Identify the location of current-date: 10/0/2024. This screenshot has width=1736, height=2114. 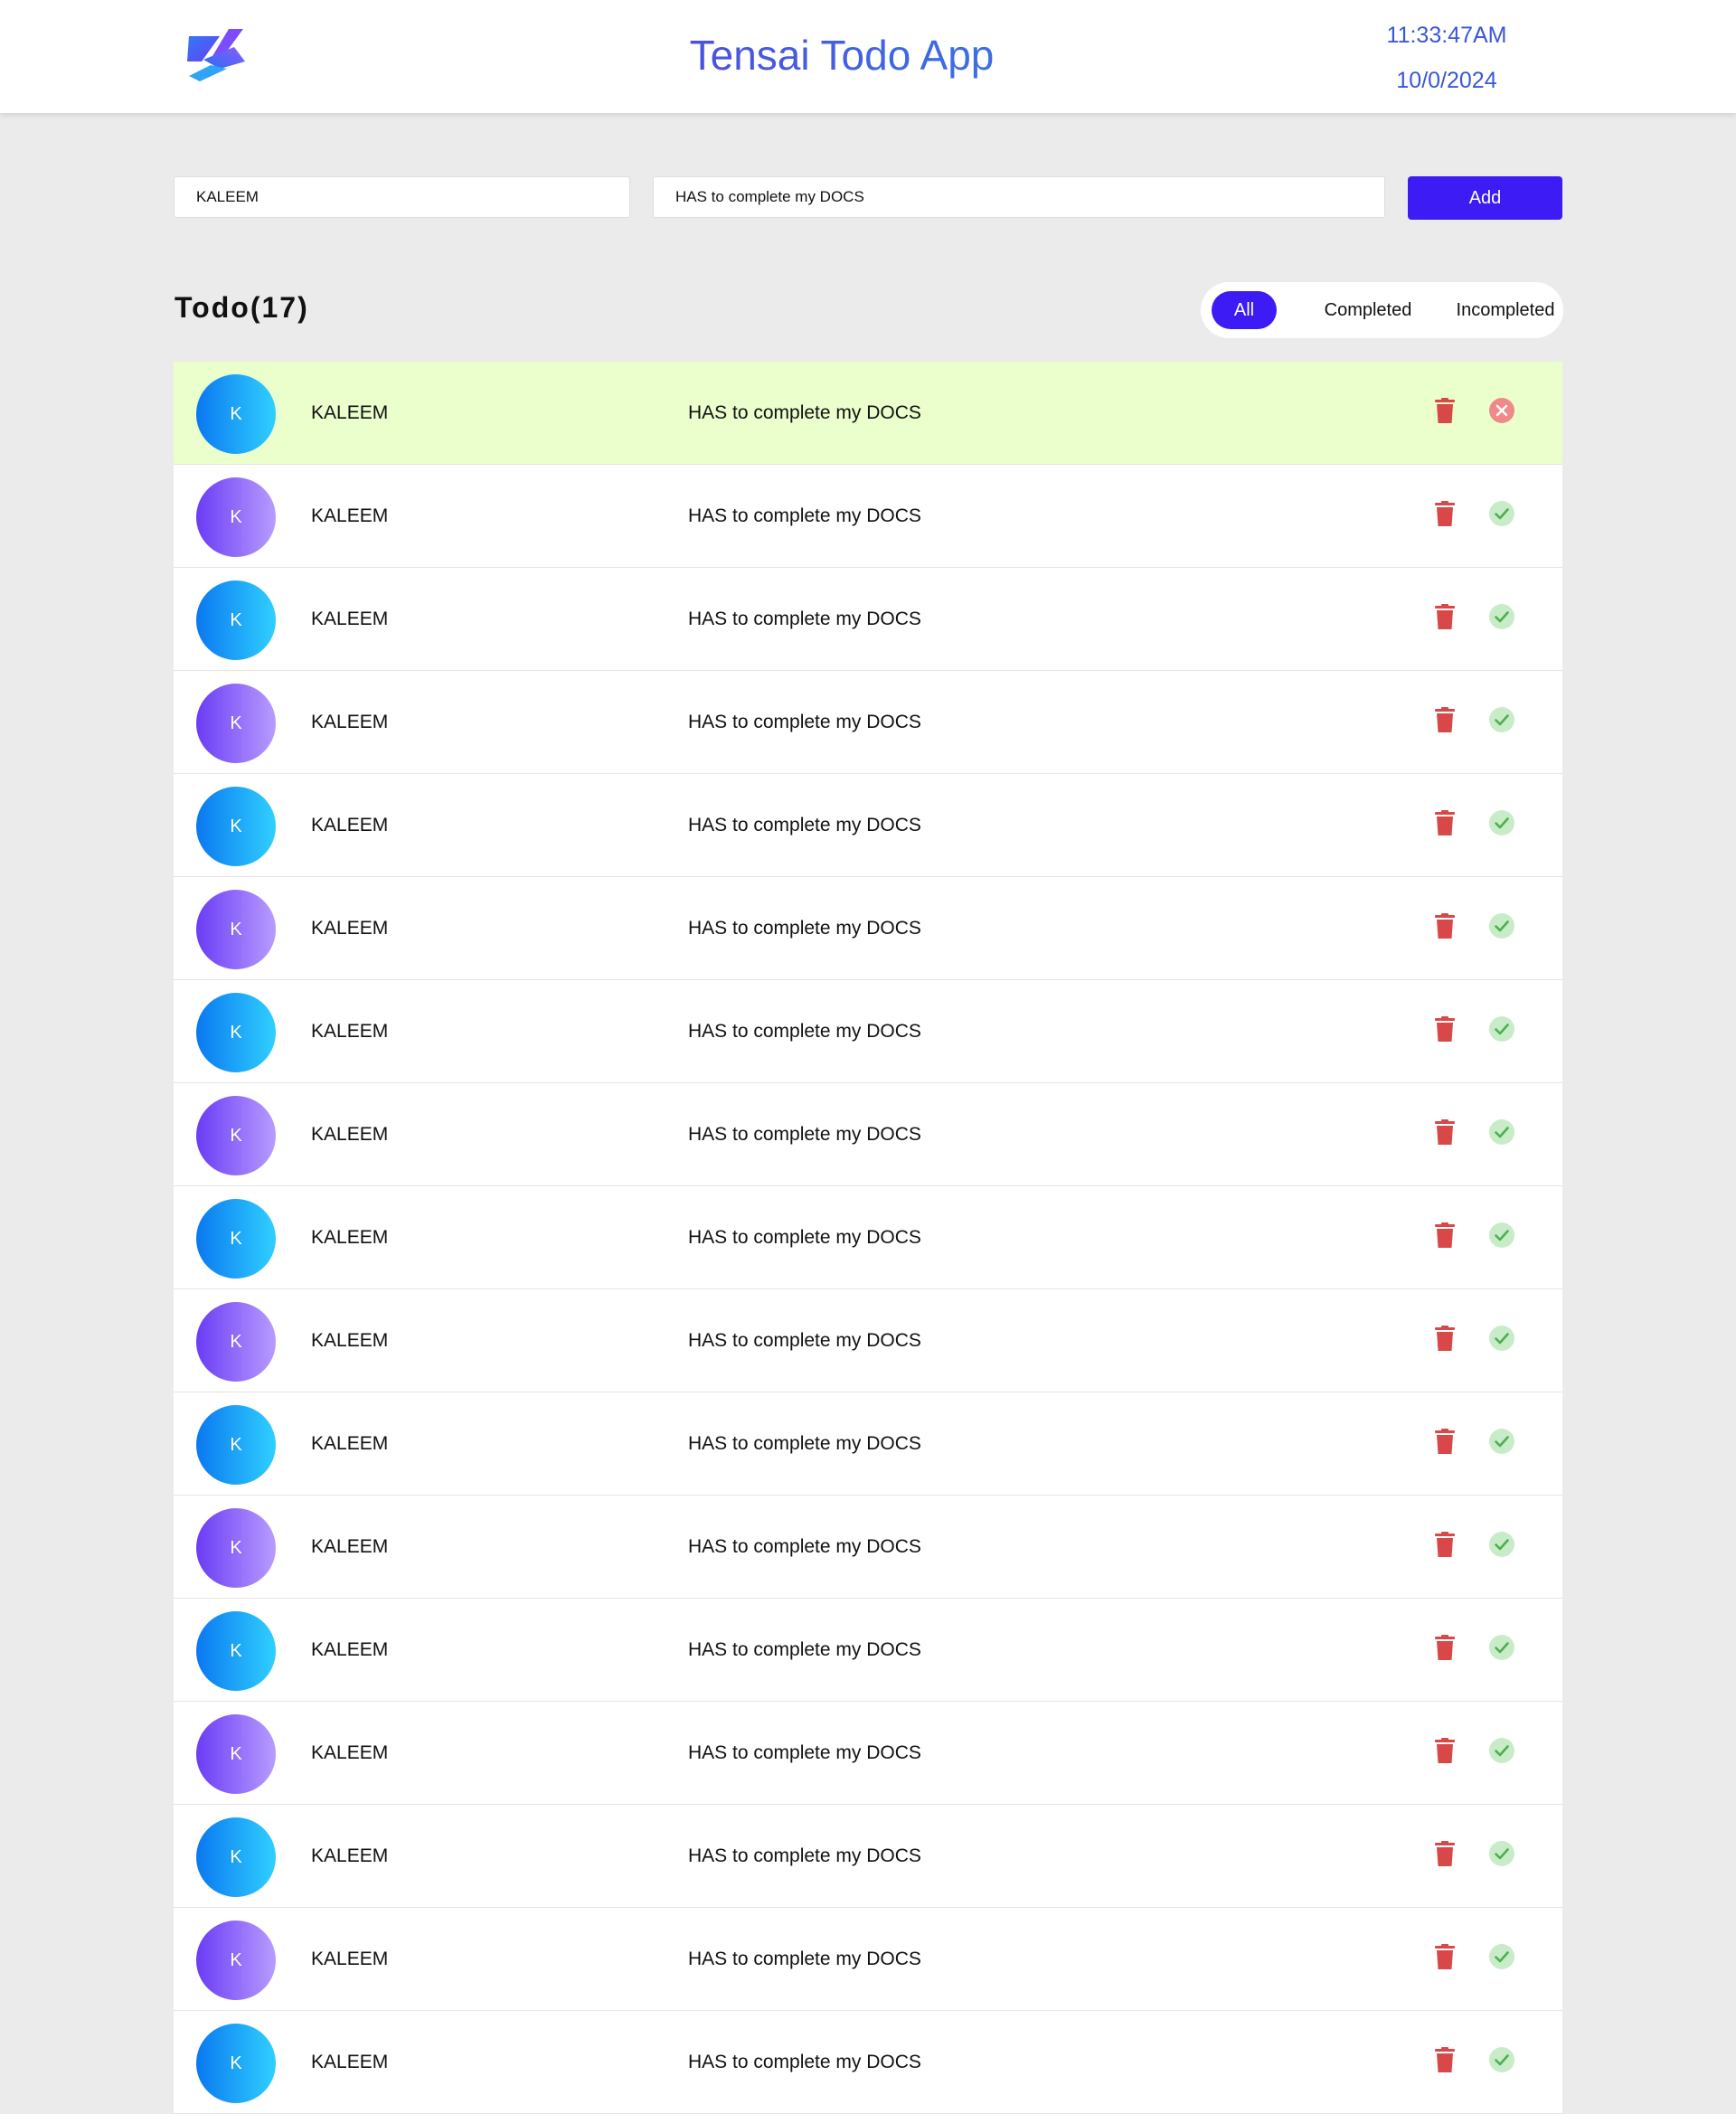
(1447, 81).